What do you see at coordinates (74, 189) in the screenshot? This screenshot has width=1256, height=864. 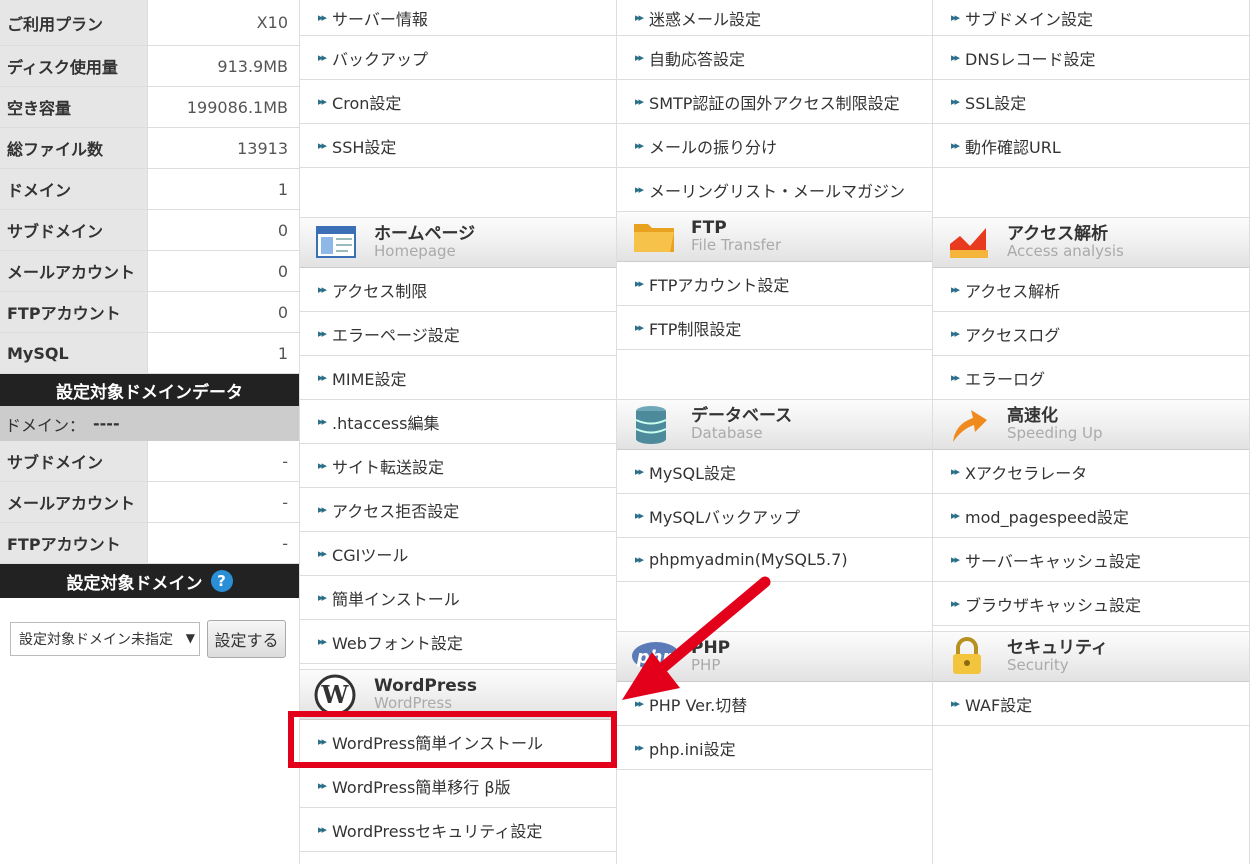 I see `stat-label: ドメイン` at bounding box center [74, 189].